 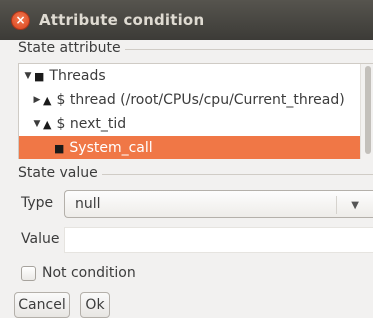 What do you see at coordinates (89, 273) in the screenshot?
I see `not-condition-label: Not condition` at bounding box center [89, 273].